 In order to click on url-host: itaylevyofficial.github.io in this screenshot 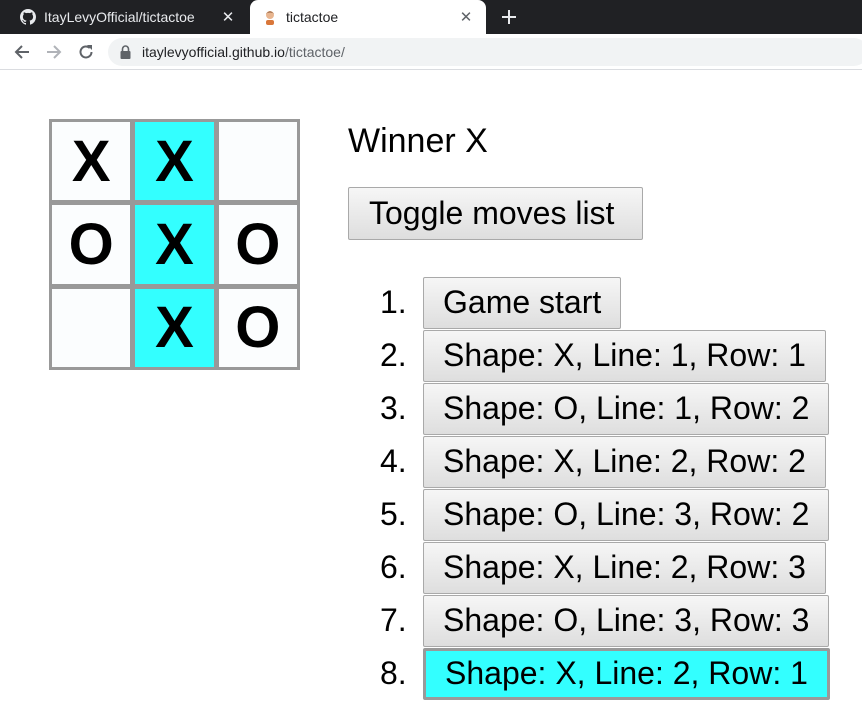, I will do `click(213, 52)`.